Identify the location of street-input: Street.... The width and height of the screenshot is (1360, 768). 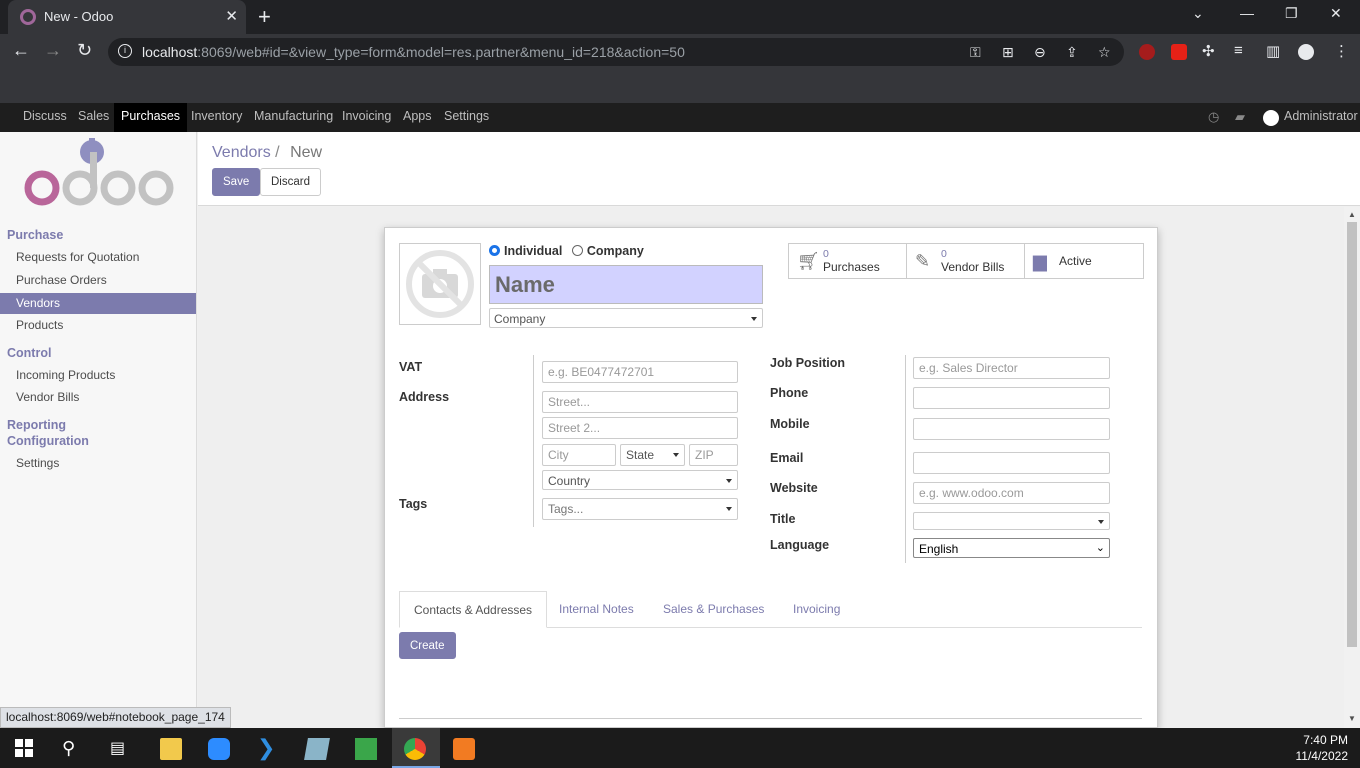
(640, 402).